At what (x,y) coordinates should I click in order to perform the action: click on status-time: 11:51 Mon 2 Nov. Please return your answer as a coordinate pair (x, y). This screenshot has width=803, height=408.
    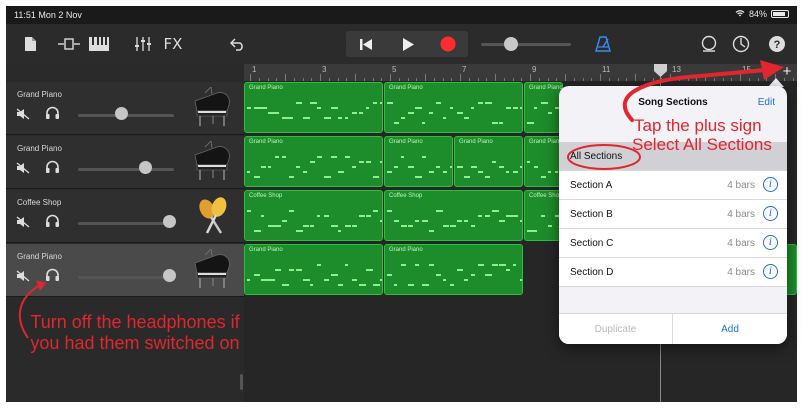
    Looking at the image, I should click on (48, 15).